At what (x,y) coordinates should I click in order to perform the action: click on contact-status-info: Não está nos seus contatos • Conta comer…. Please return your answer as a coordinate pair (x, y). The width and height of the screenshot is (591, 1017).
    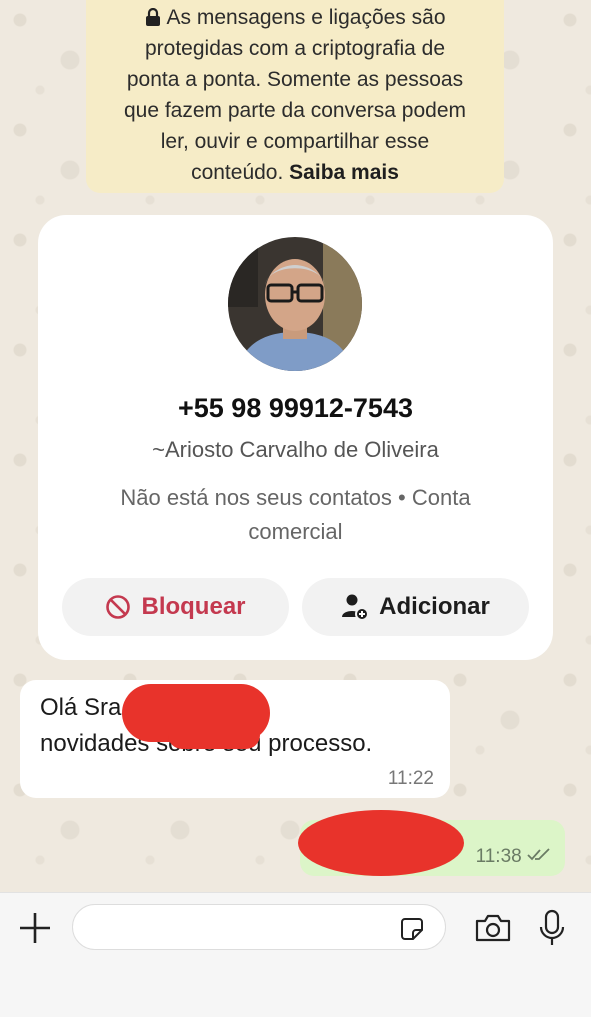
    Looking at the image, I should click on (295, 515).